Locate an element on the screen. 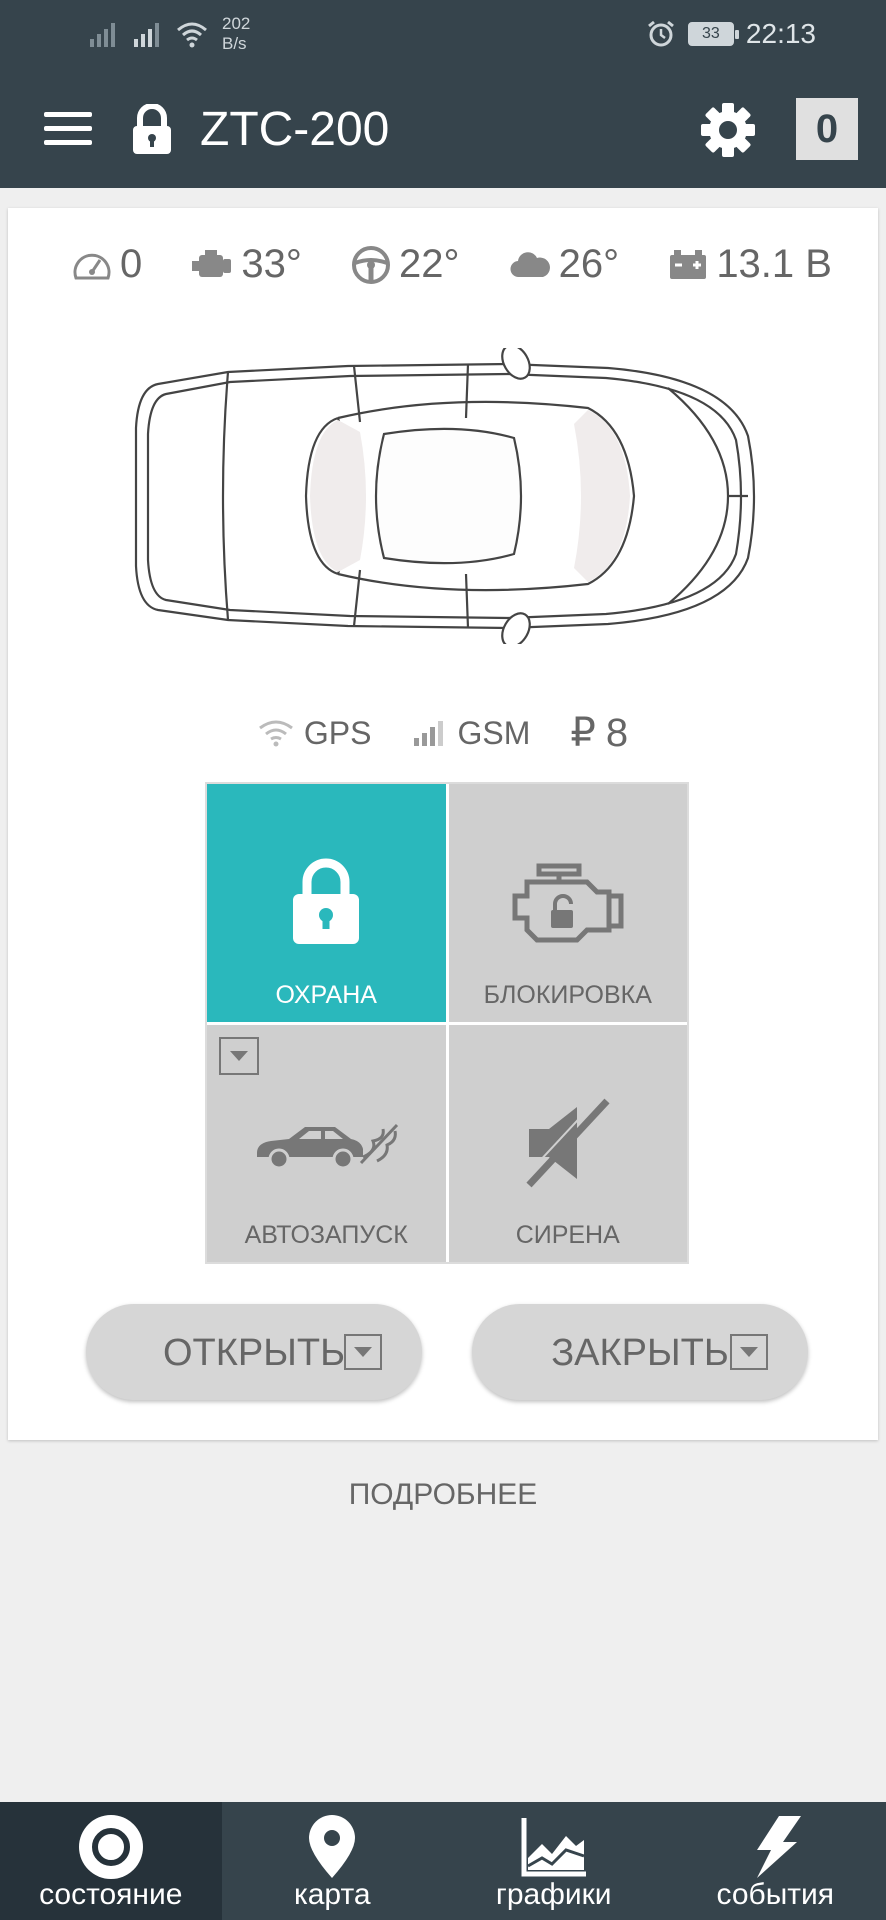 The height and width of the screenshot is (1920, 886). voltage-value: 13.1 В is located at coordinates (774, 264).